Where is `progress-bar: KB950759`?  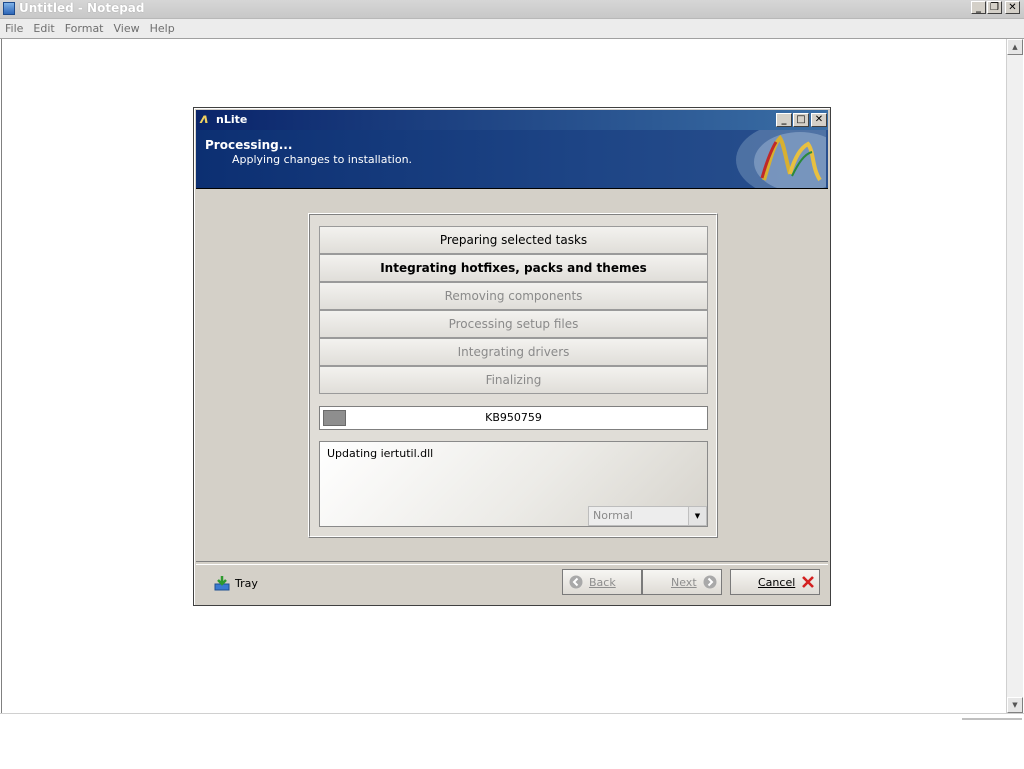 progress-bar: KB950759 is located at coordinates (513, 418).